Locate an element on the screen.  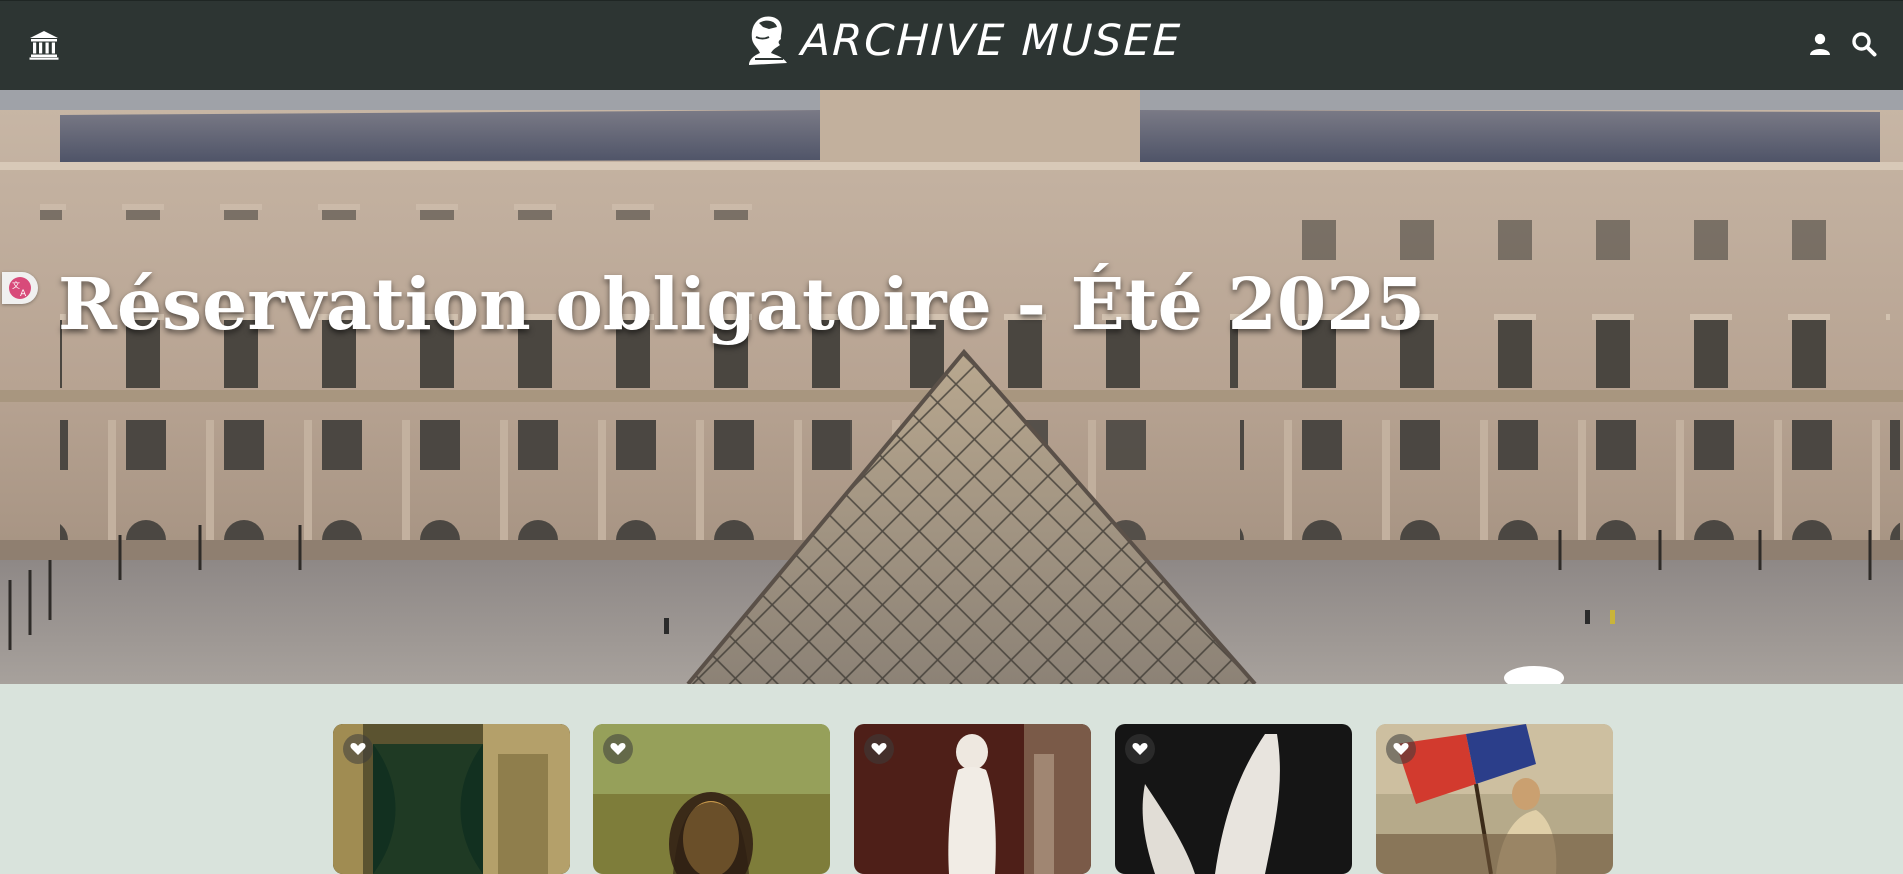
museum-building-icon is located at coordinates (44, 45).